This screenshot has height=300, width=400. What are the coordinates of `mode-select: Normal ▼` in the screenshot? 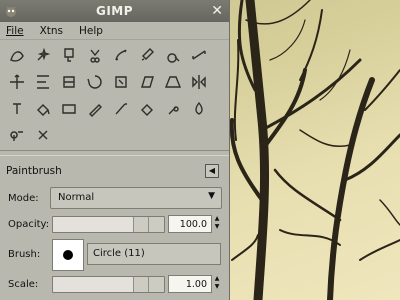 It's located at (136, 198).